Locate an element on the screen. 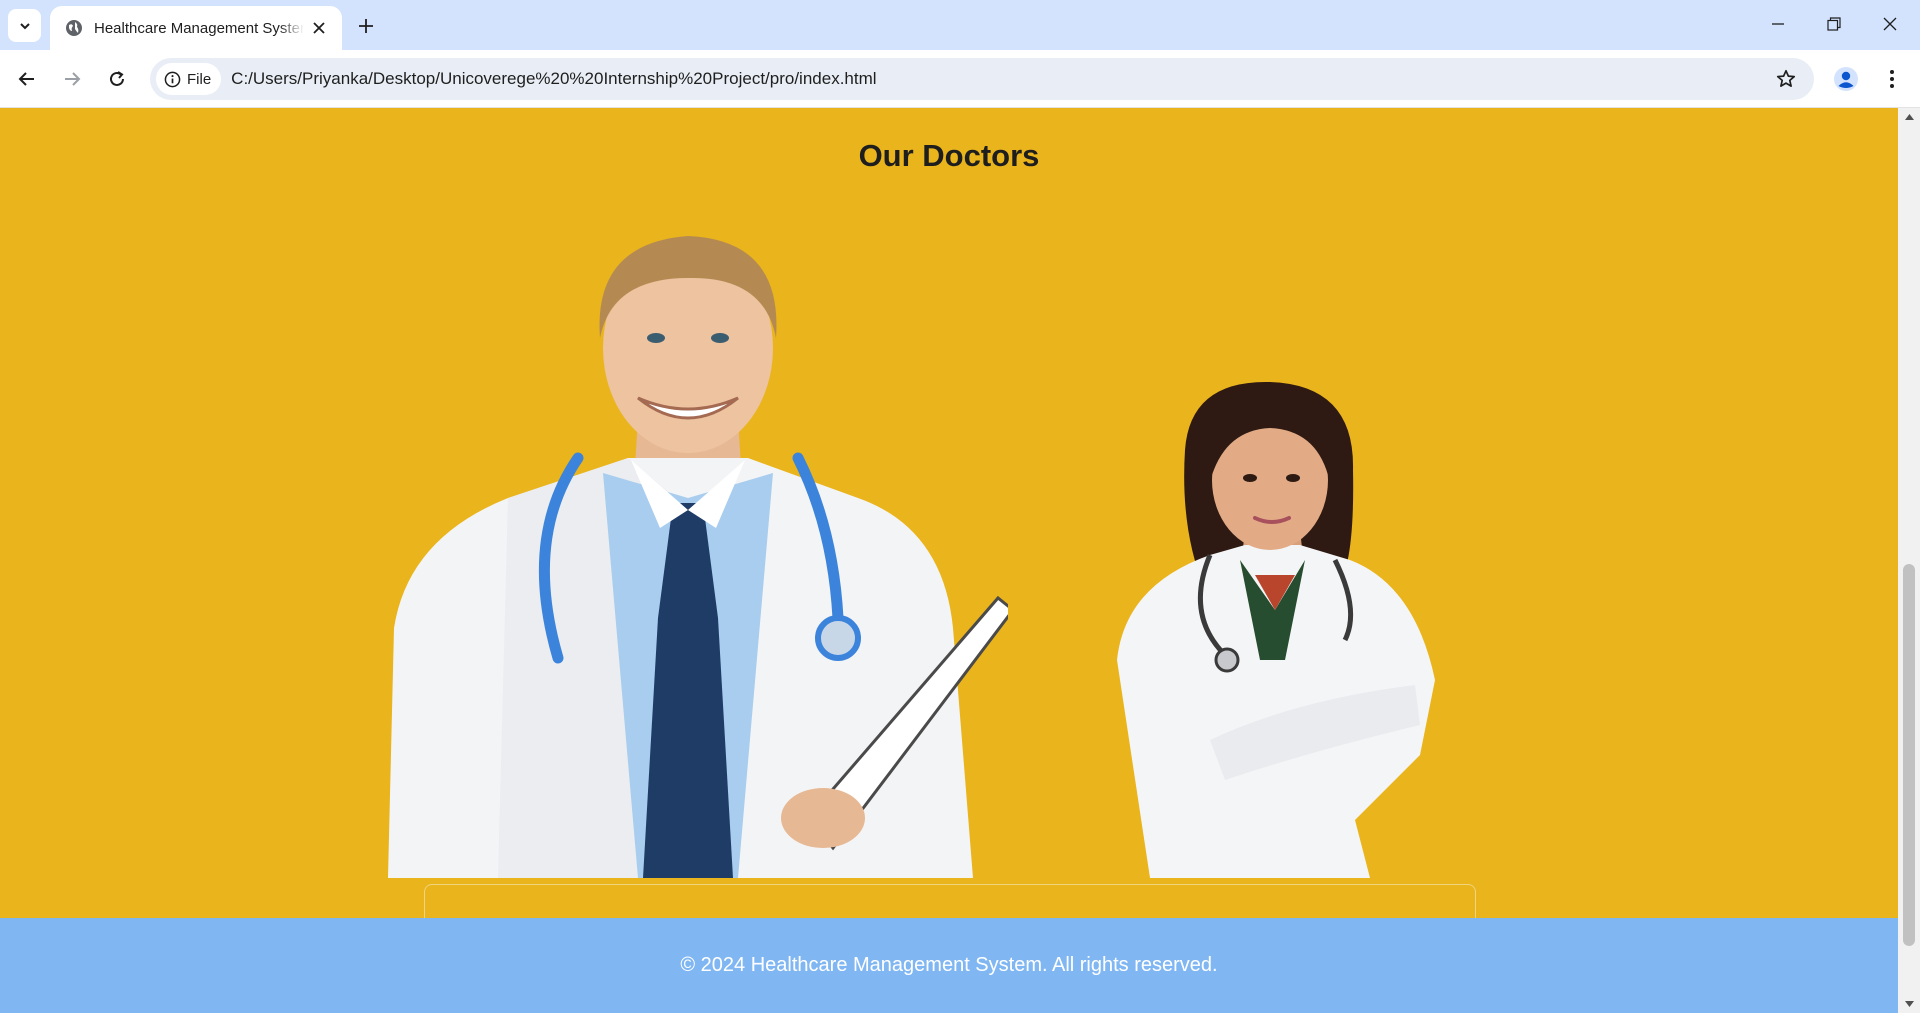  back-arrow-icon is located at coordinates (26, 79).